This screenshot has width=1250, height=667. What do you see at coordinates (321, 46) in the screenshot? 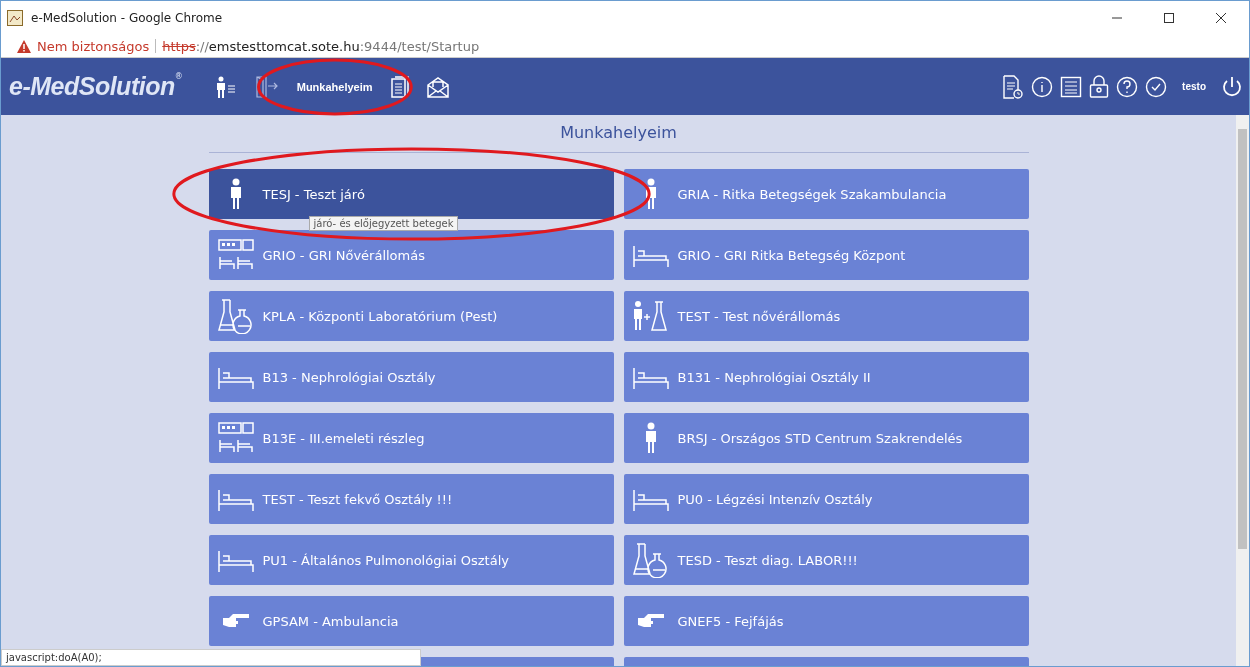
I see `url-text: https://emstesttomcat.sote.hu:9444/test/Startup` at bounding box center [321, 46].